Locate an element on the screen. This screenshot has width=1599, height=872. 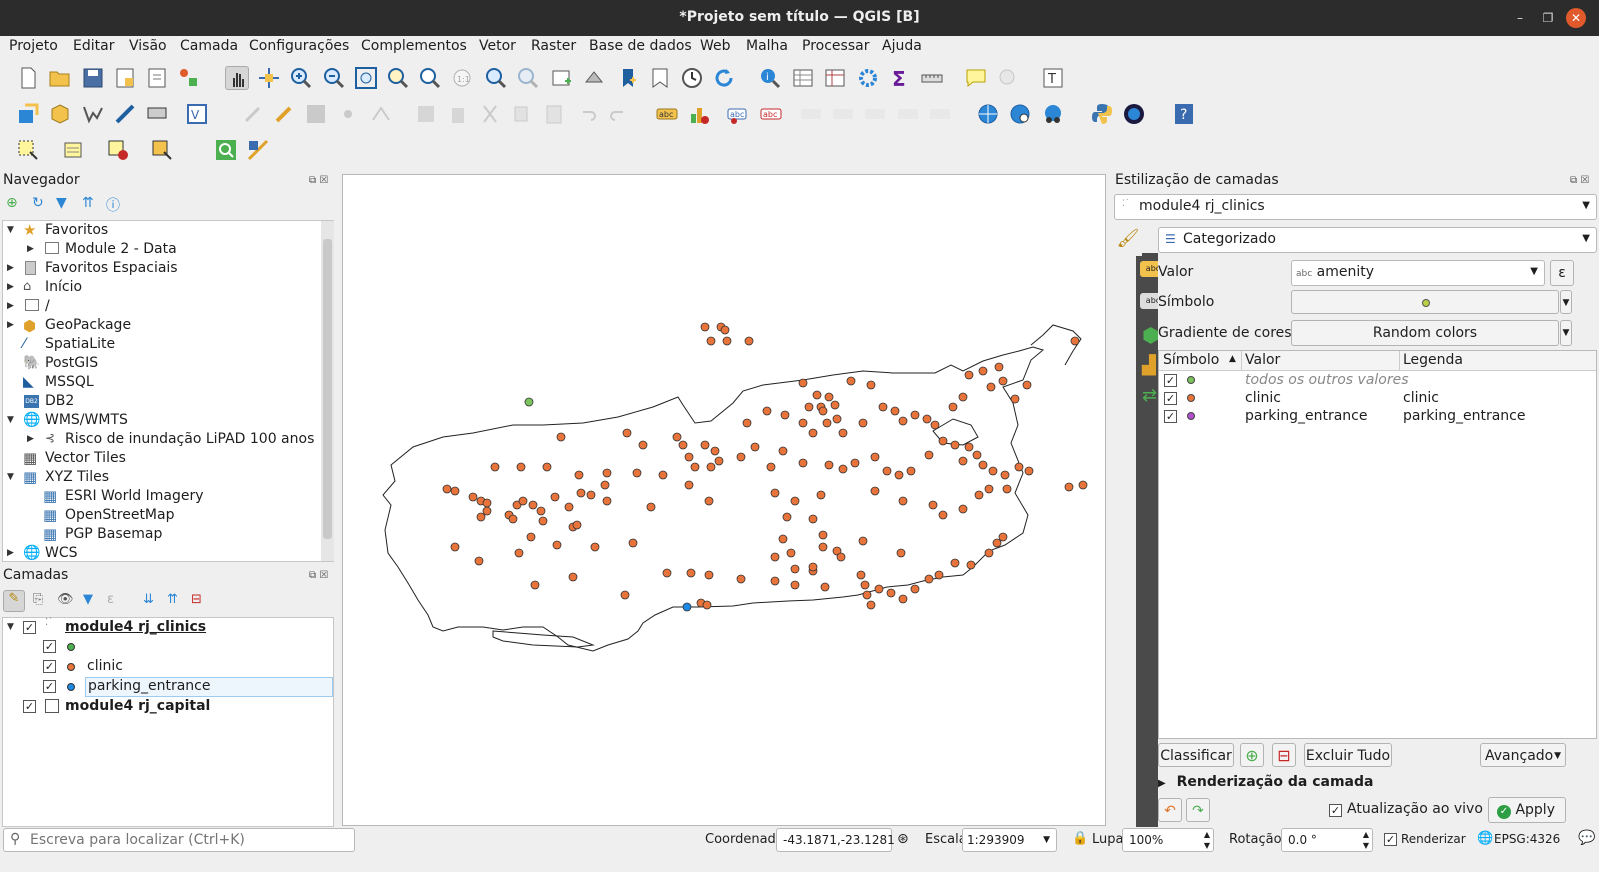
statistical-summary-icon: Σ is located at coordinates (900, 78).